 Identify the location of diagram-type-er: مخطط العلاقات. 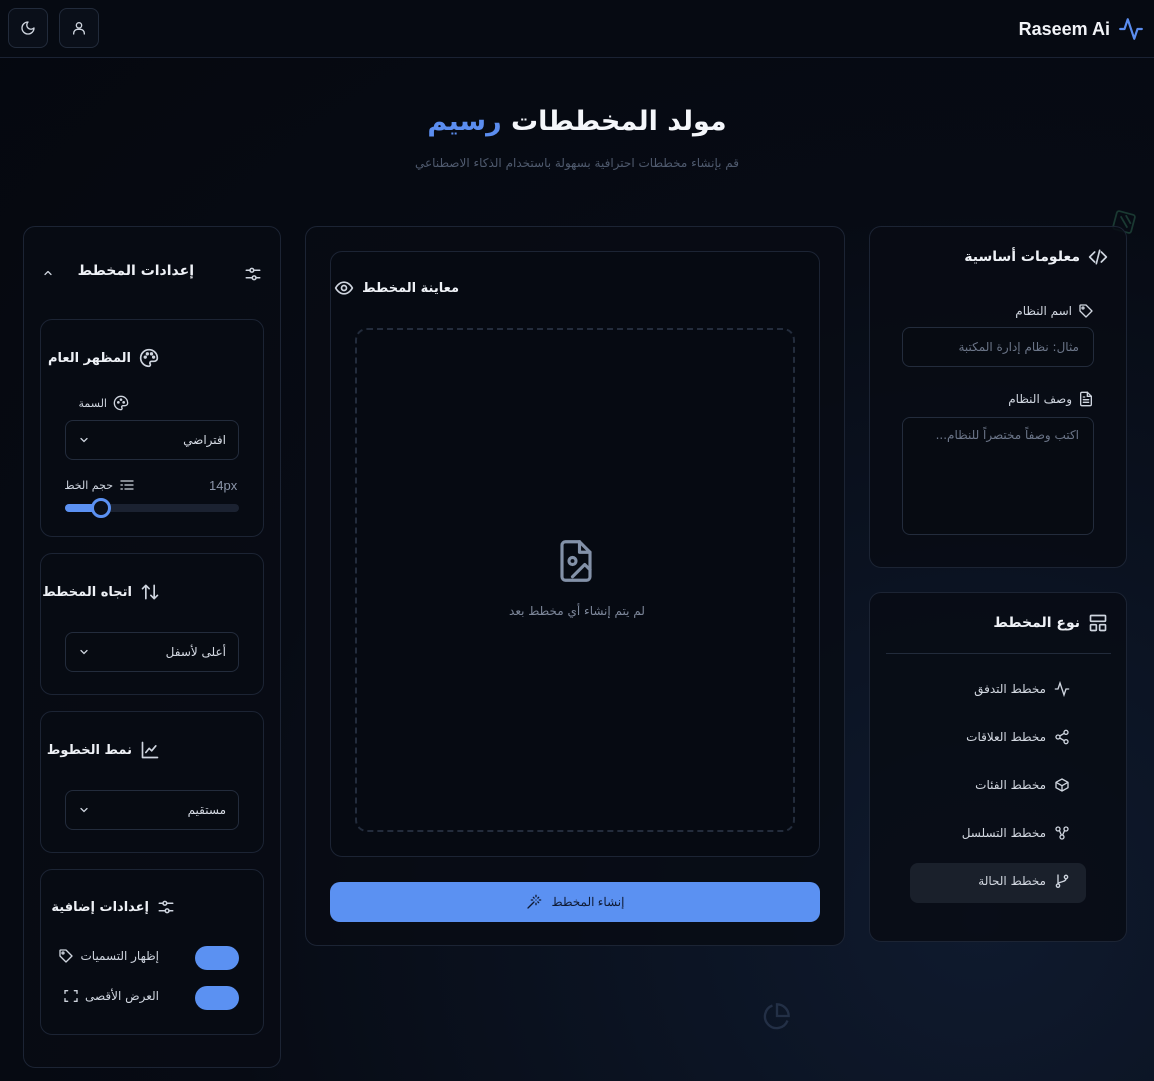
(1018, 737).